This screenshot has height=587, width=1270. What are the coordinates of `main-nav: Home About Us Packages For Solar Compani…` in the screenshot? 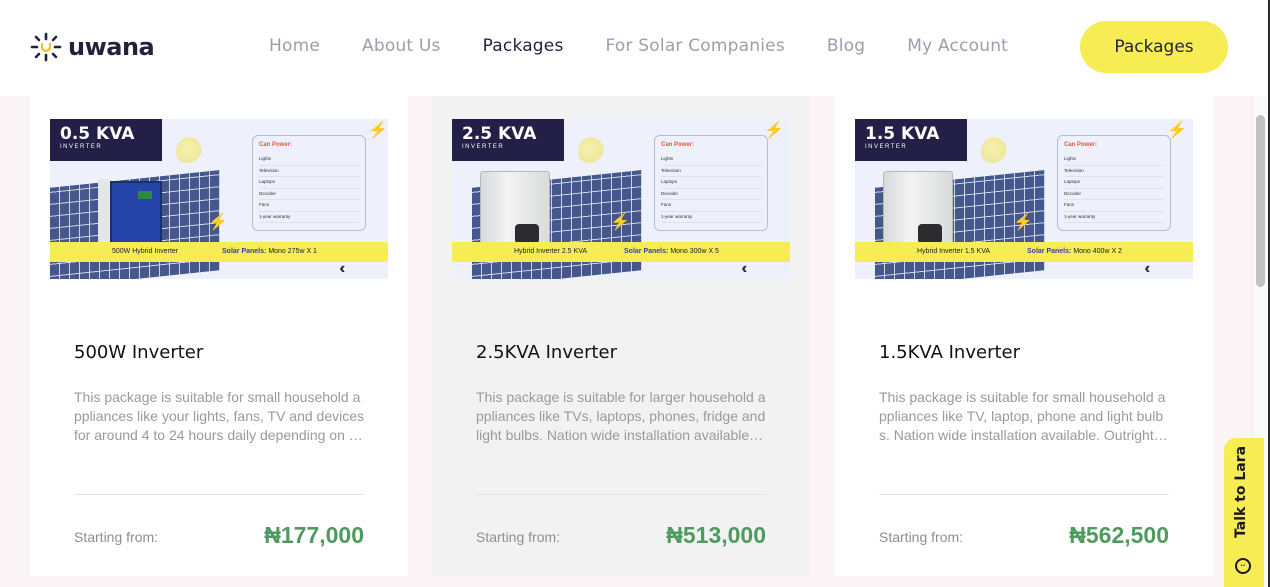 It's located at (659, 46).